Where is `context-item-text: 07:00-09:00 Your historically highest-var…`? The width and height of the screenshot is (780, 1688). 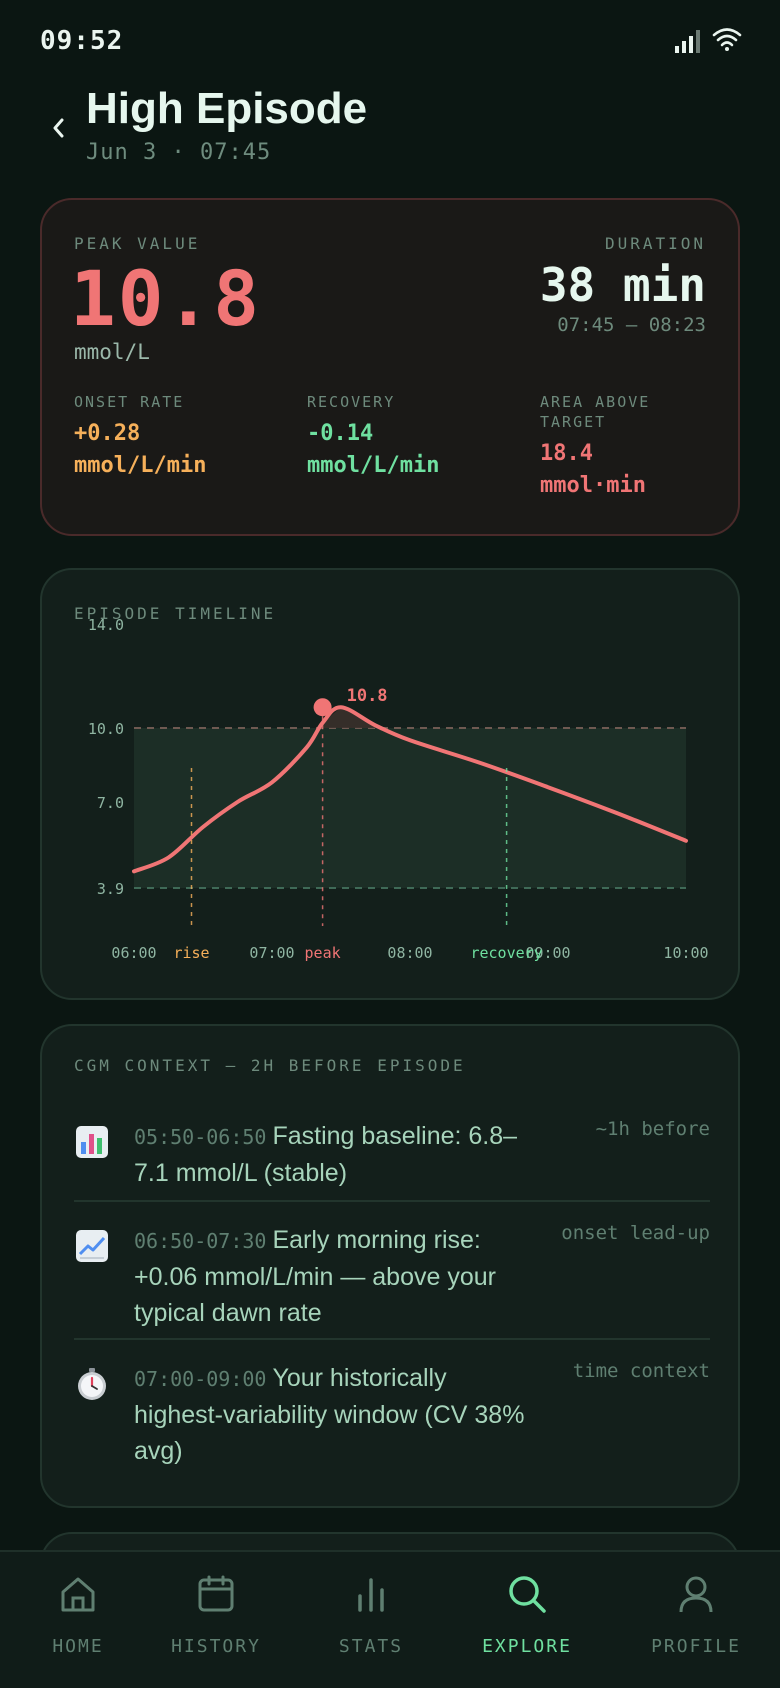
context-item-text: 07:00-09:00 Your historically highest-var… is located at coordinates (334, 1414).